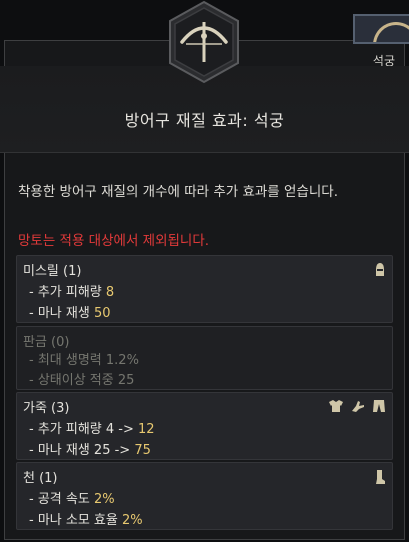  I want to click on effect-line: - 최대 생명력 1.2%, so click(84, 360).